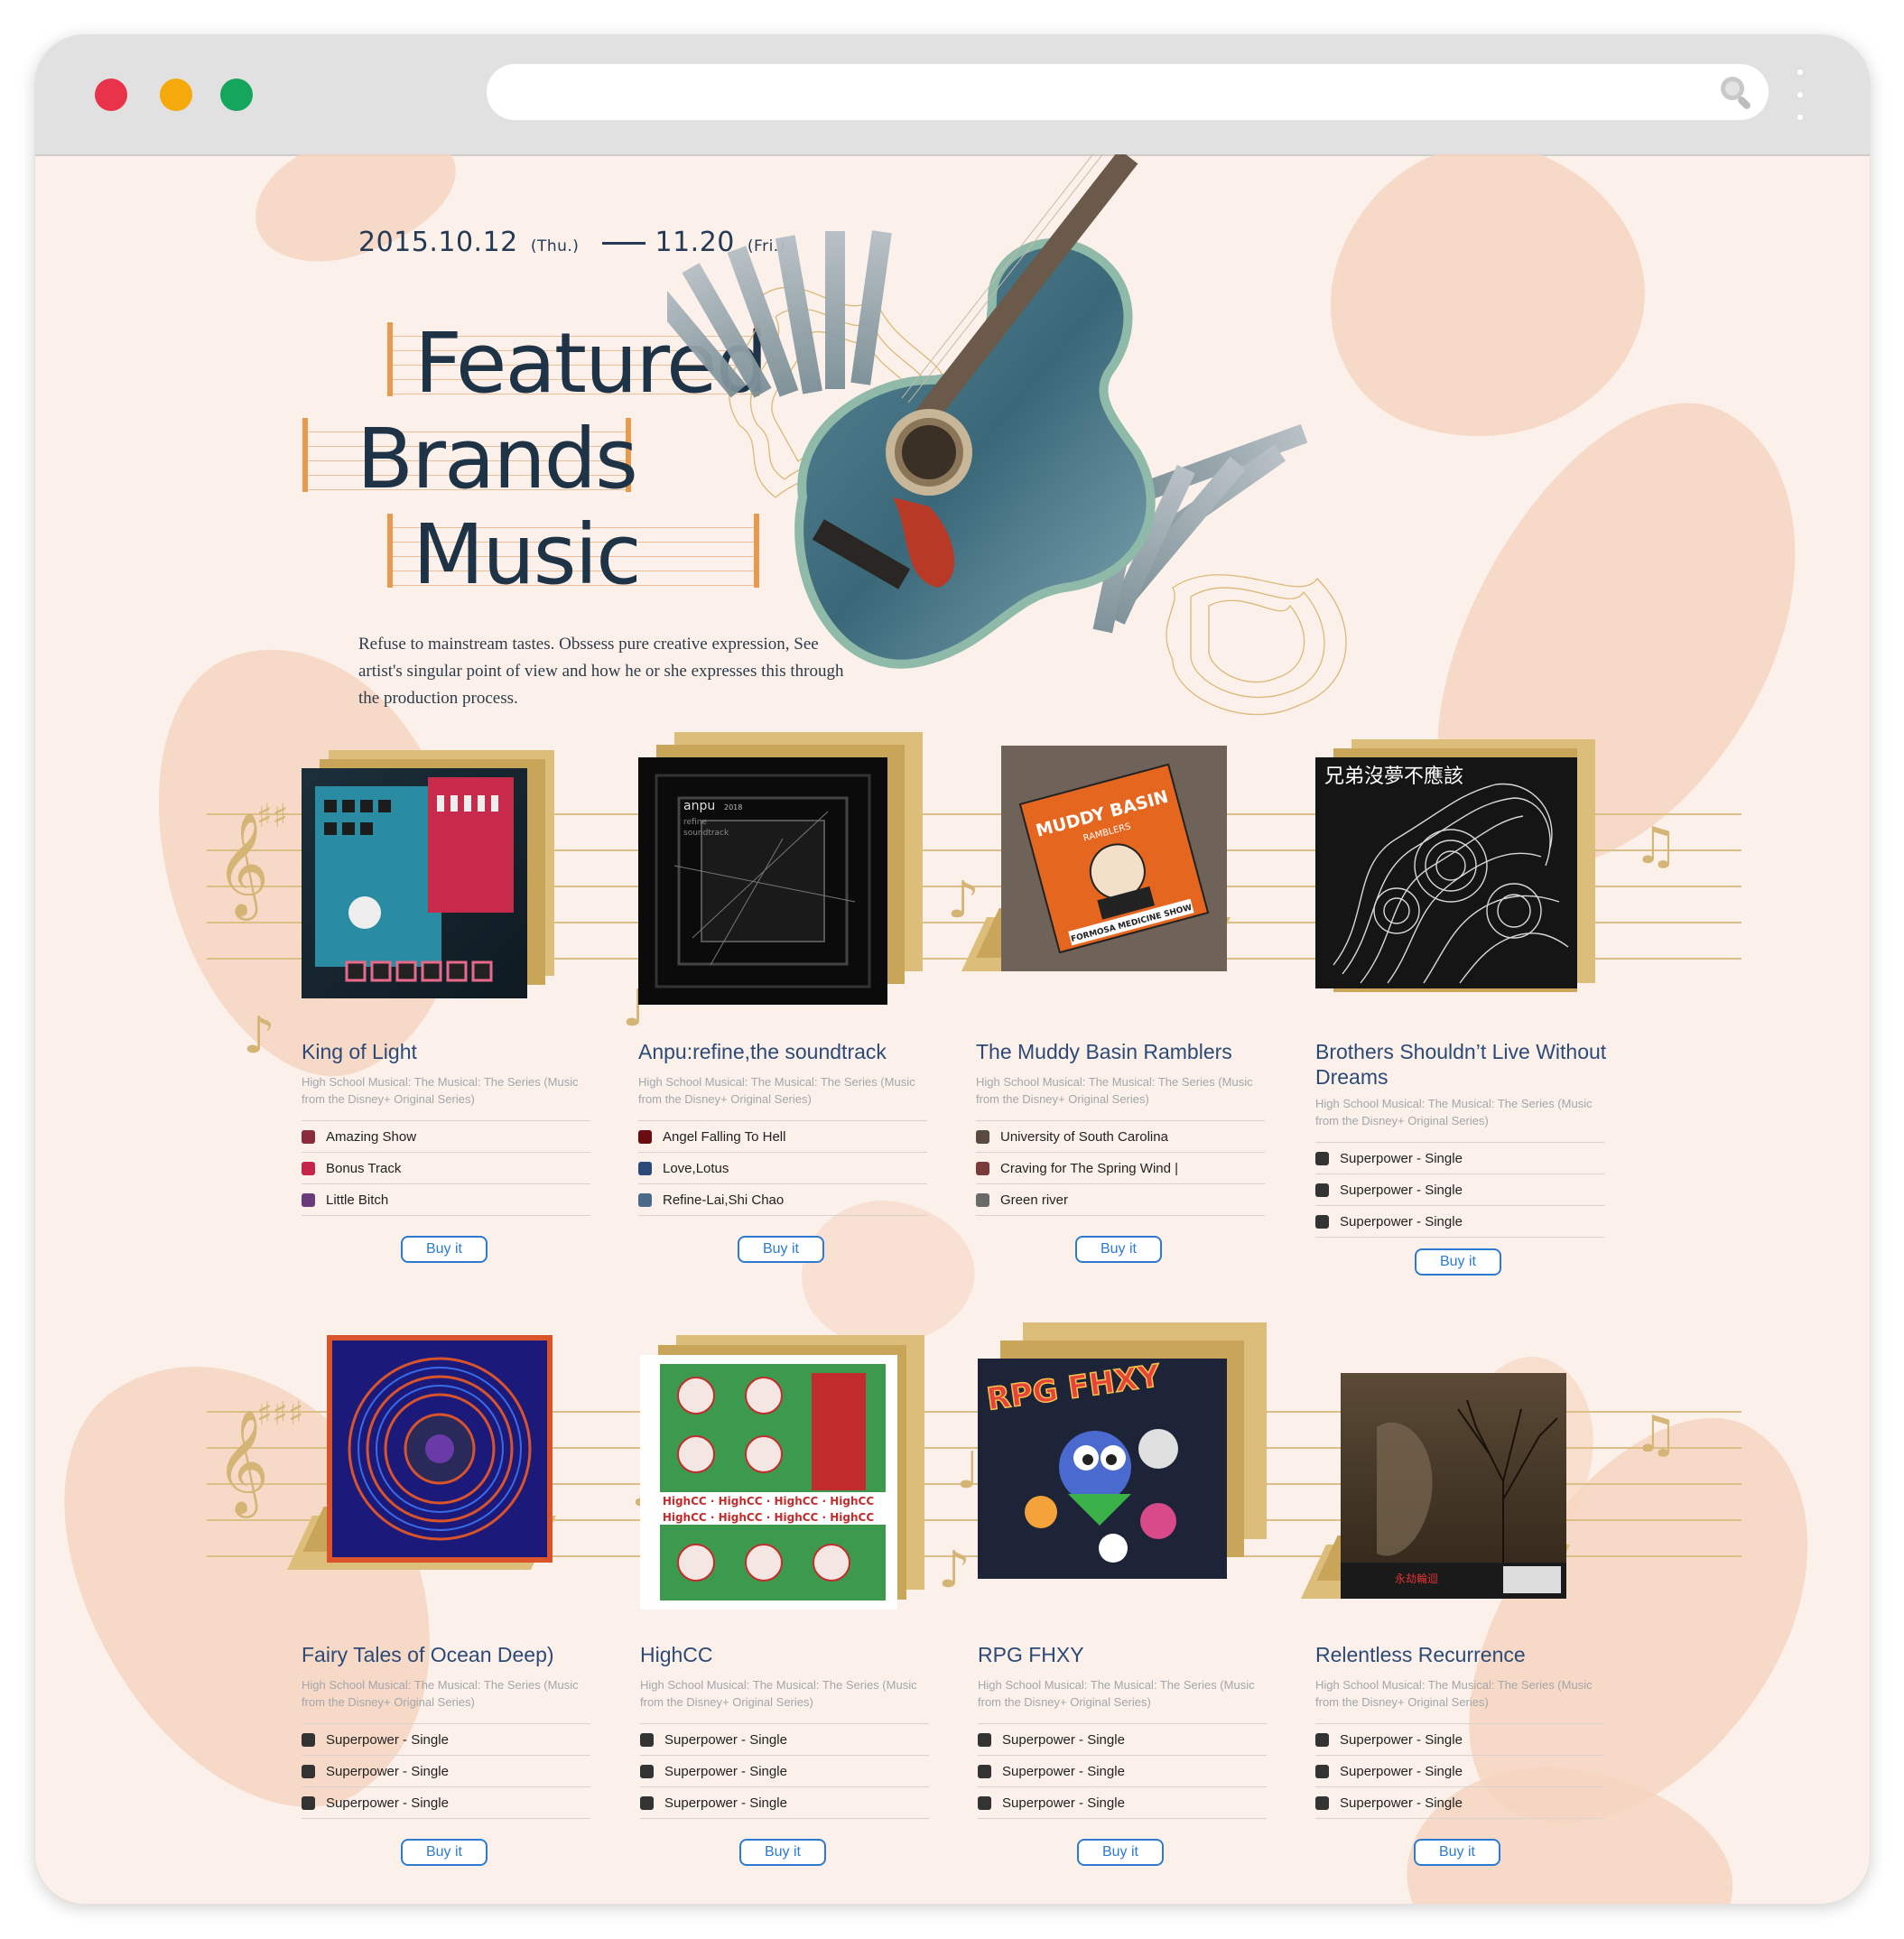  I want to click on minimize-window-button, so click(176, 95).